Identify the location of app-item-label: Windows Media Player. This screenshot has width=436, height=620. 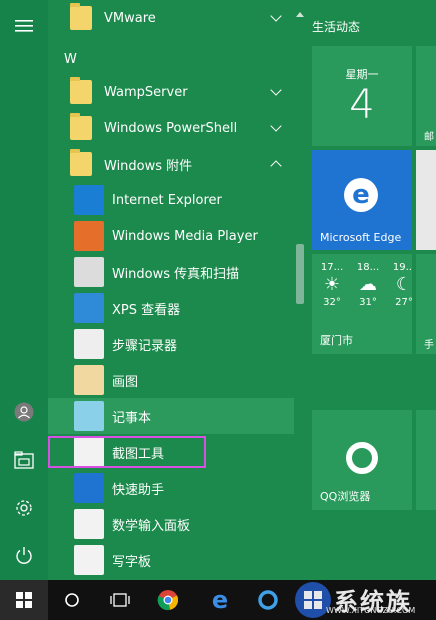
(185, 236).